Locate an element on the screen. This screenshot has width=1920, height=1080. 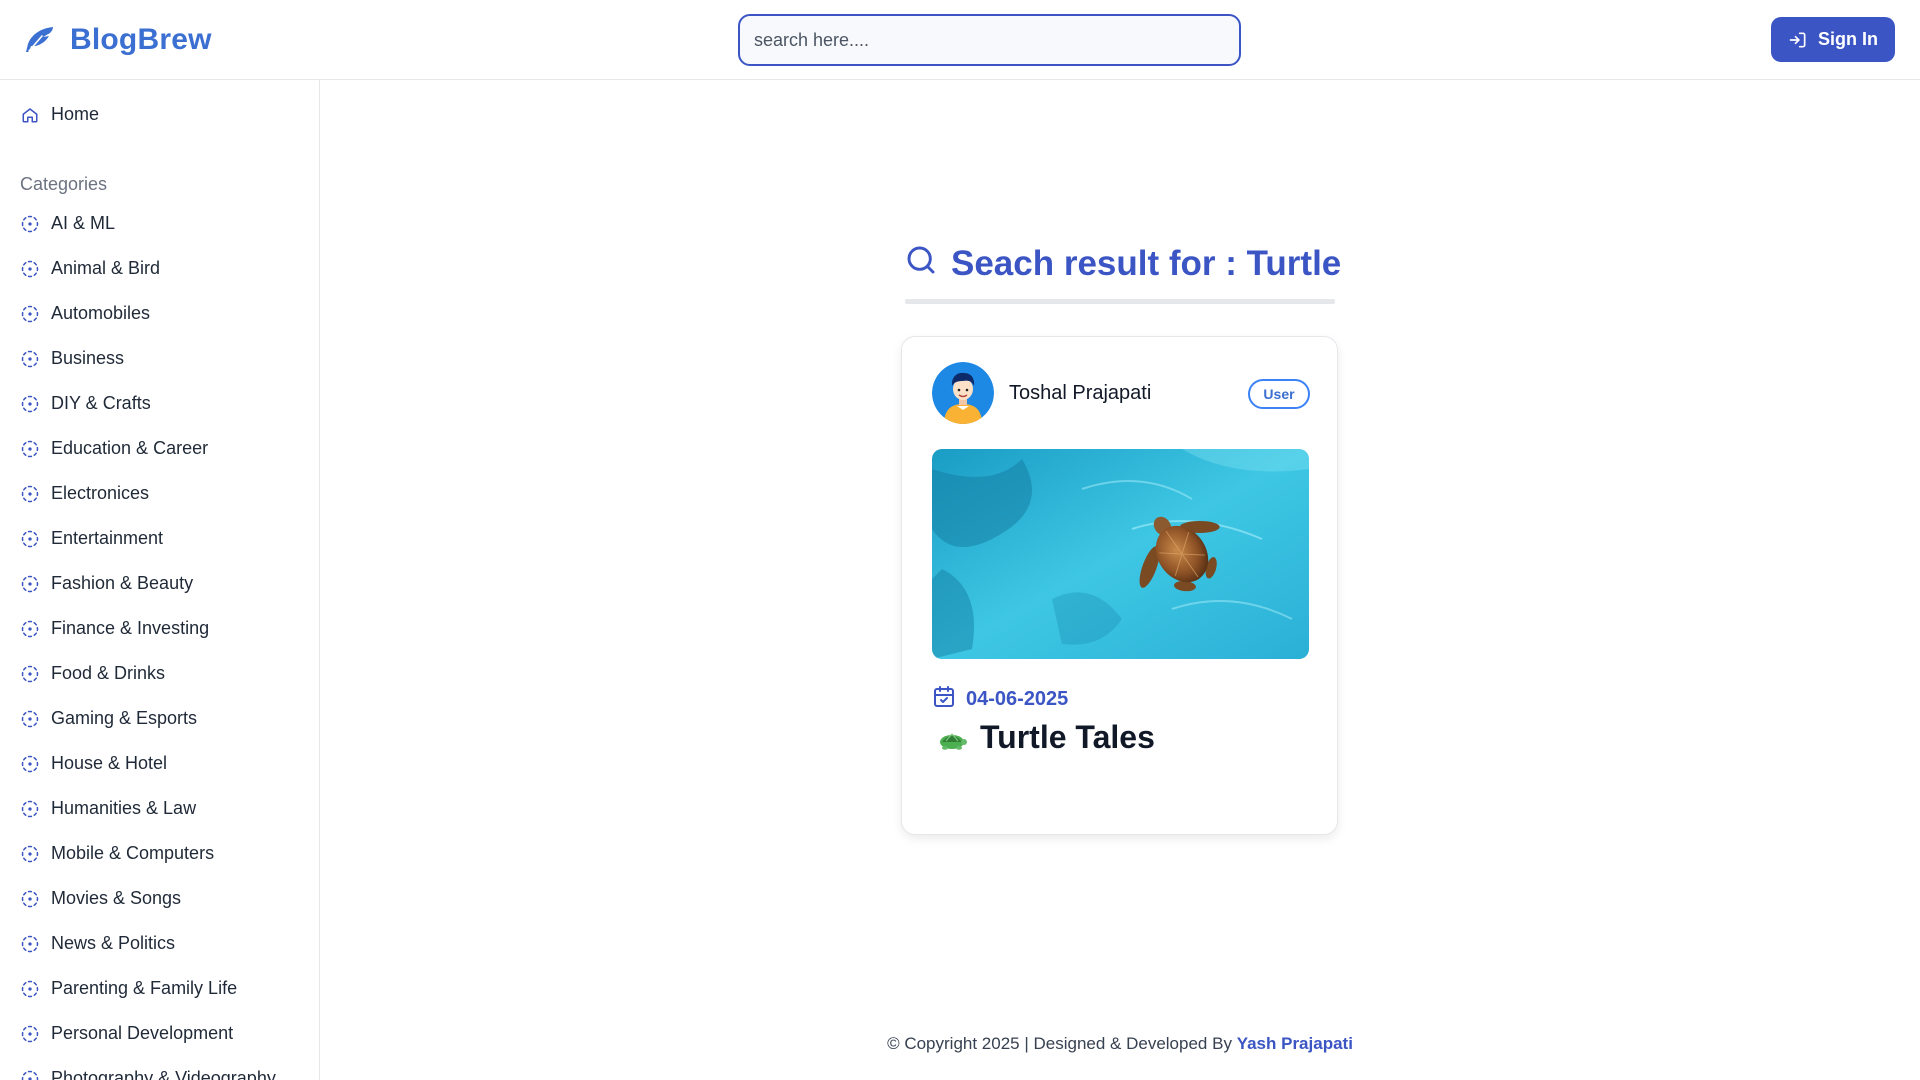
sidebar-item-label: AI & ML is located at coordinates (83, 223).